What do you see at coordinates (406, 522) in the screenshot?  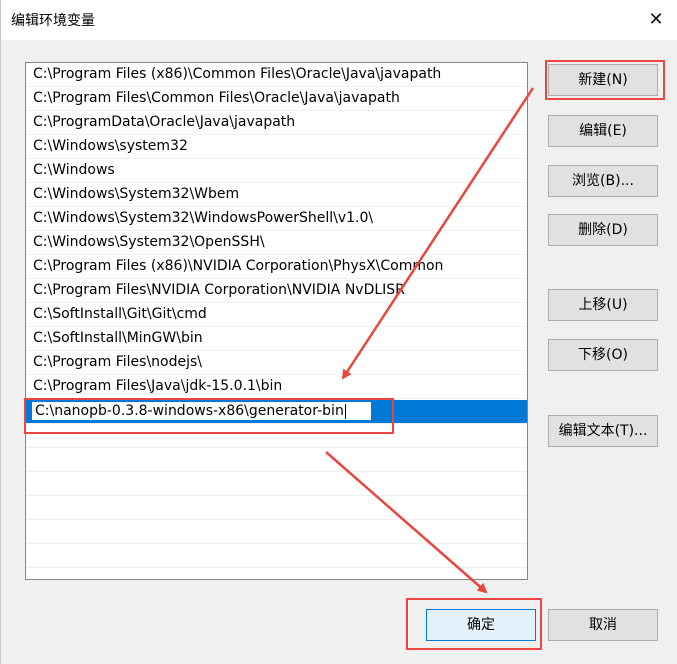 I see `arrow-to-ok-button` at bounding box center [406, 522].